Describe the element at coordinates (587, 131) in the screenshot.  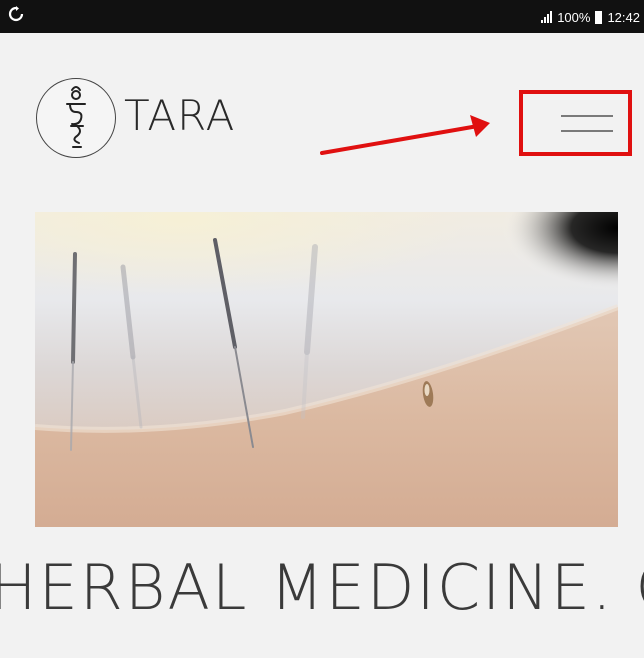
I see `hamburger-menu-line` at that location.